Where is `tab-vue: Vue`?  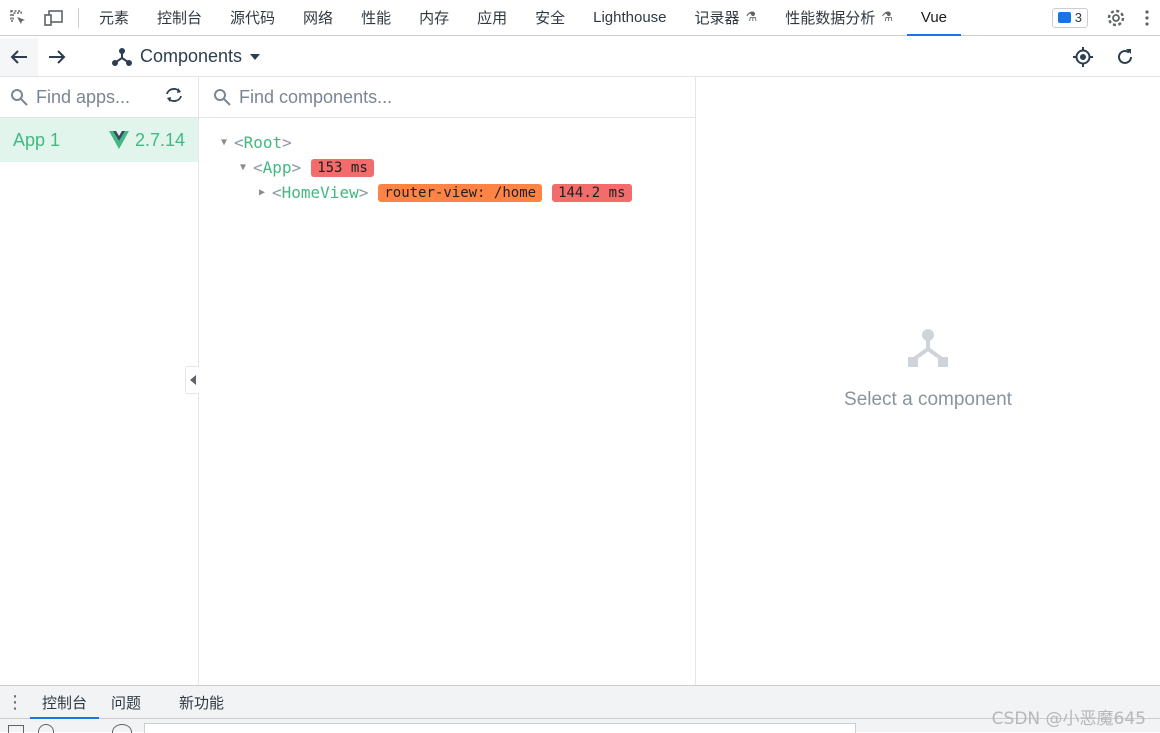 tab-vue: Vue is located at coordinates (934, 18).